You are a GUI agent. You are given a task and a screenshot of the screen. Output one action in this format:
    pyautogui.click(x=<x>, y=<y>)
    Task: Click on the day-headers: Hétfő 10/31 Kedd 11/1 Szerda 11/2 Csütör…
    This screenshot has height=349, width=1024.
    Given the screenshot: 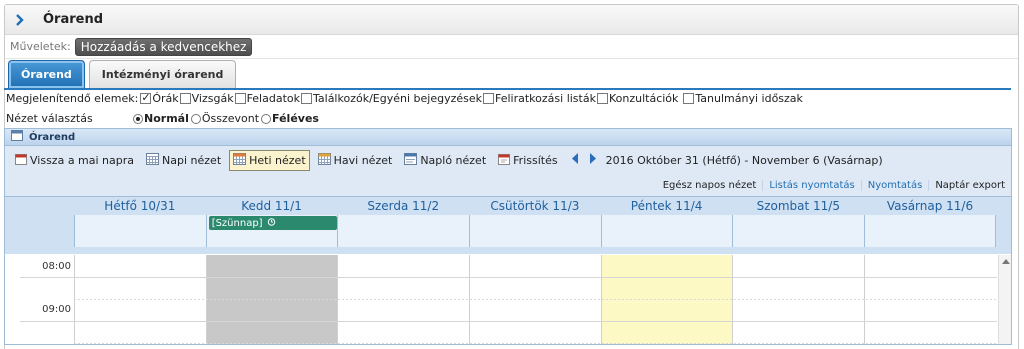 What is the action you would take?
    pyautogui.click(x=535, y=206)
    